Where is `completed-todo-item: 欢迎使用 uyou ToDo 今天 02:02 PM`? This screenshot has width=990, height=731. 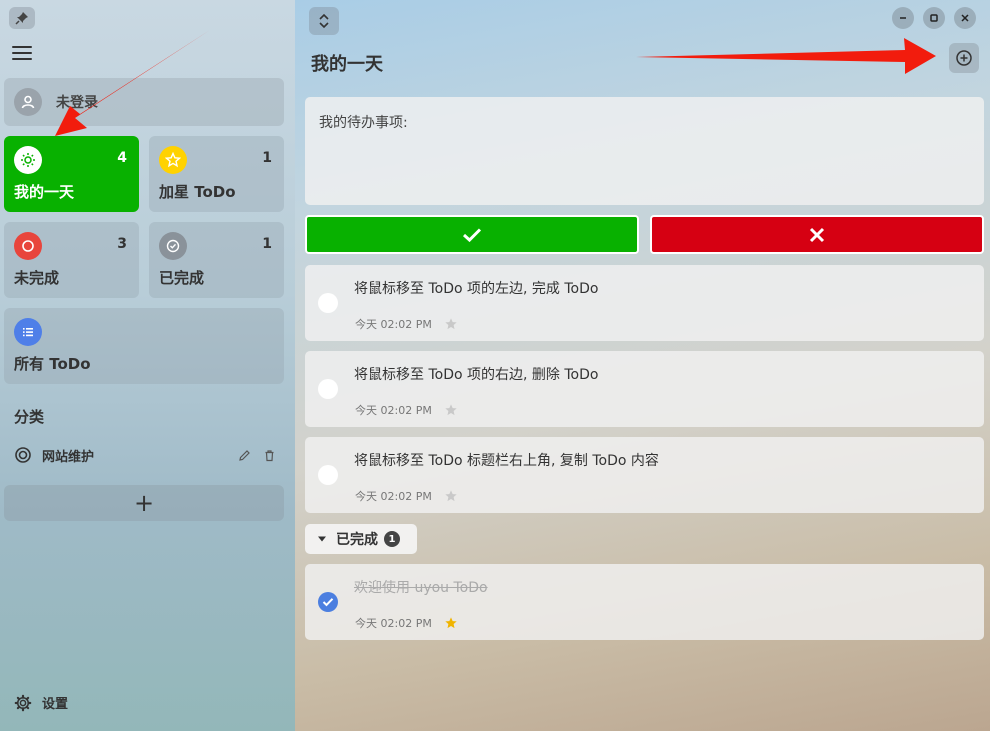
completed-todo-item: 欢迎使用 uyou ToDo 今天 02:02 PM is located at coordinates (644, 602).